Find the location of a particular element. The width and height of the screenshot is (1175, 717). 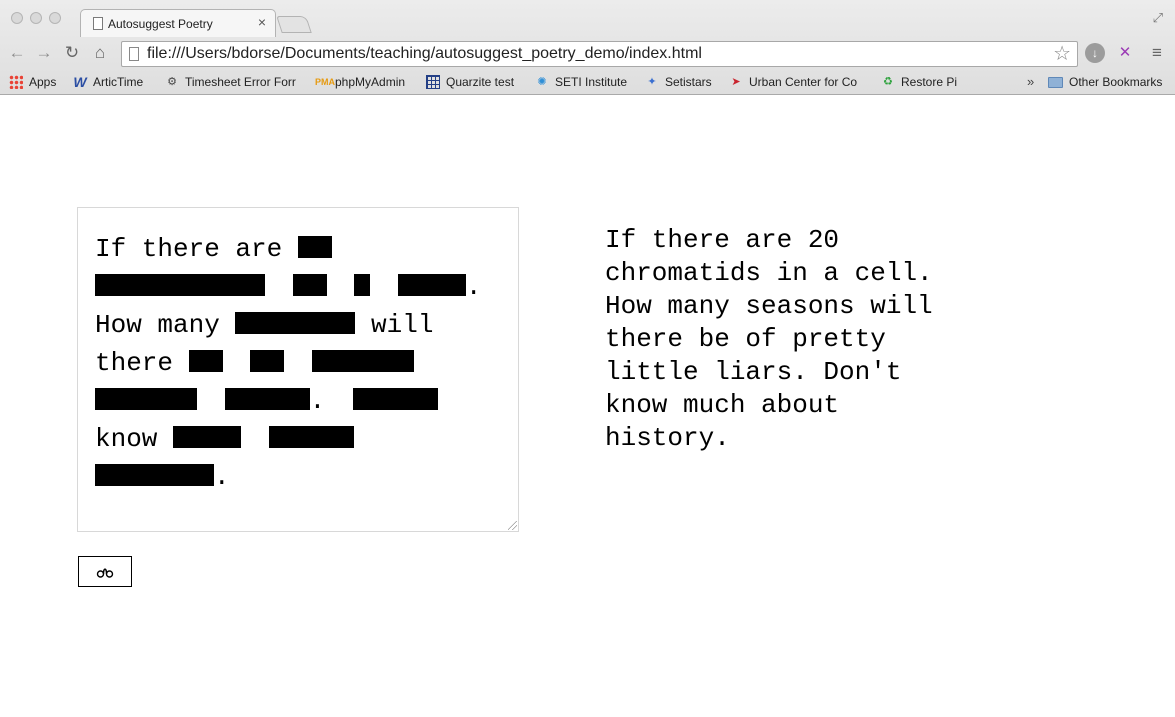

flag-icon: ➤ is located at coordinates (736, 82).